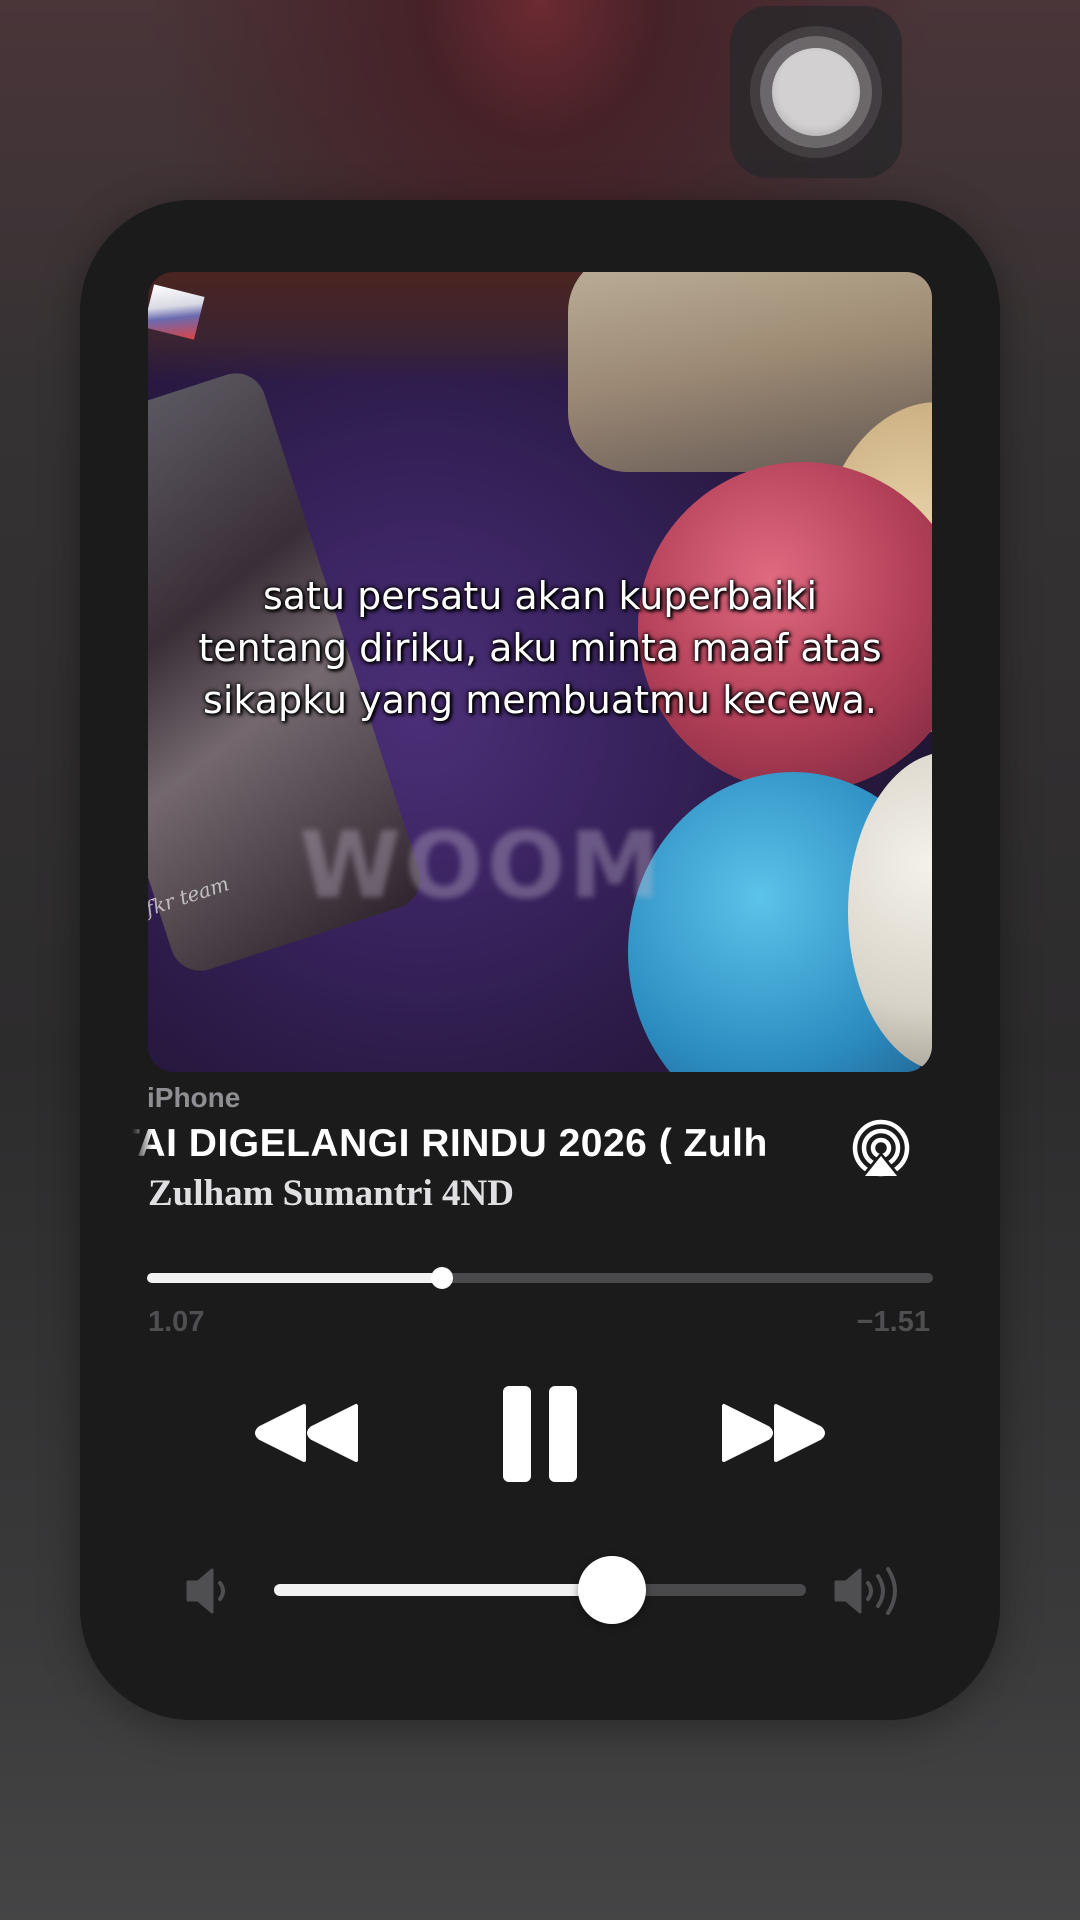 The image size is (1080, 1920). Describe the element at coordinates (331, 1193) in the screenshot. I see `track-artist: Zulham Sumantri 4ND` at that location.